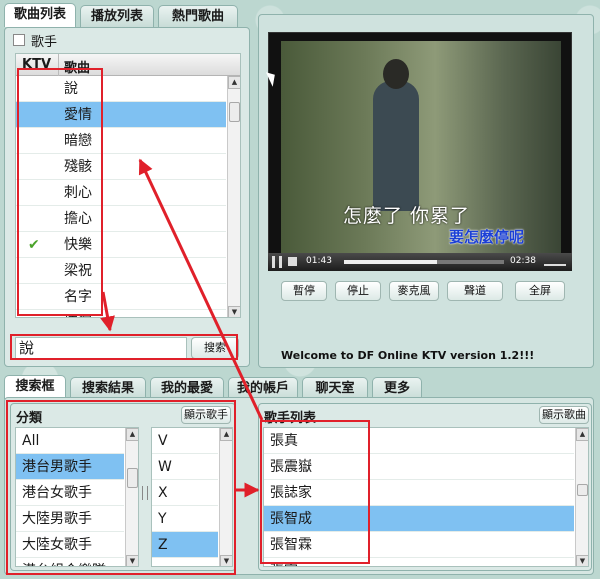  I want to click on letter-scrollbar: ▲ ▼, so click(225, 497).